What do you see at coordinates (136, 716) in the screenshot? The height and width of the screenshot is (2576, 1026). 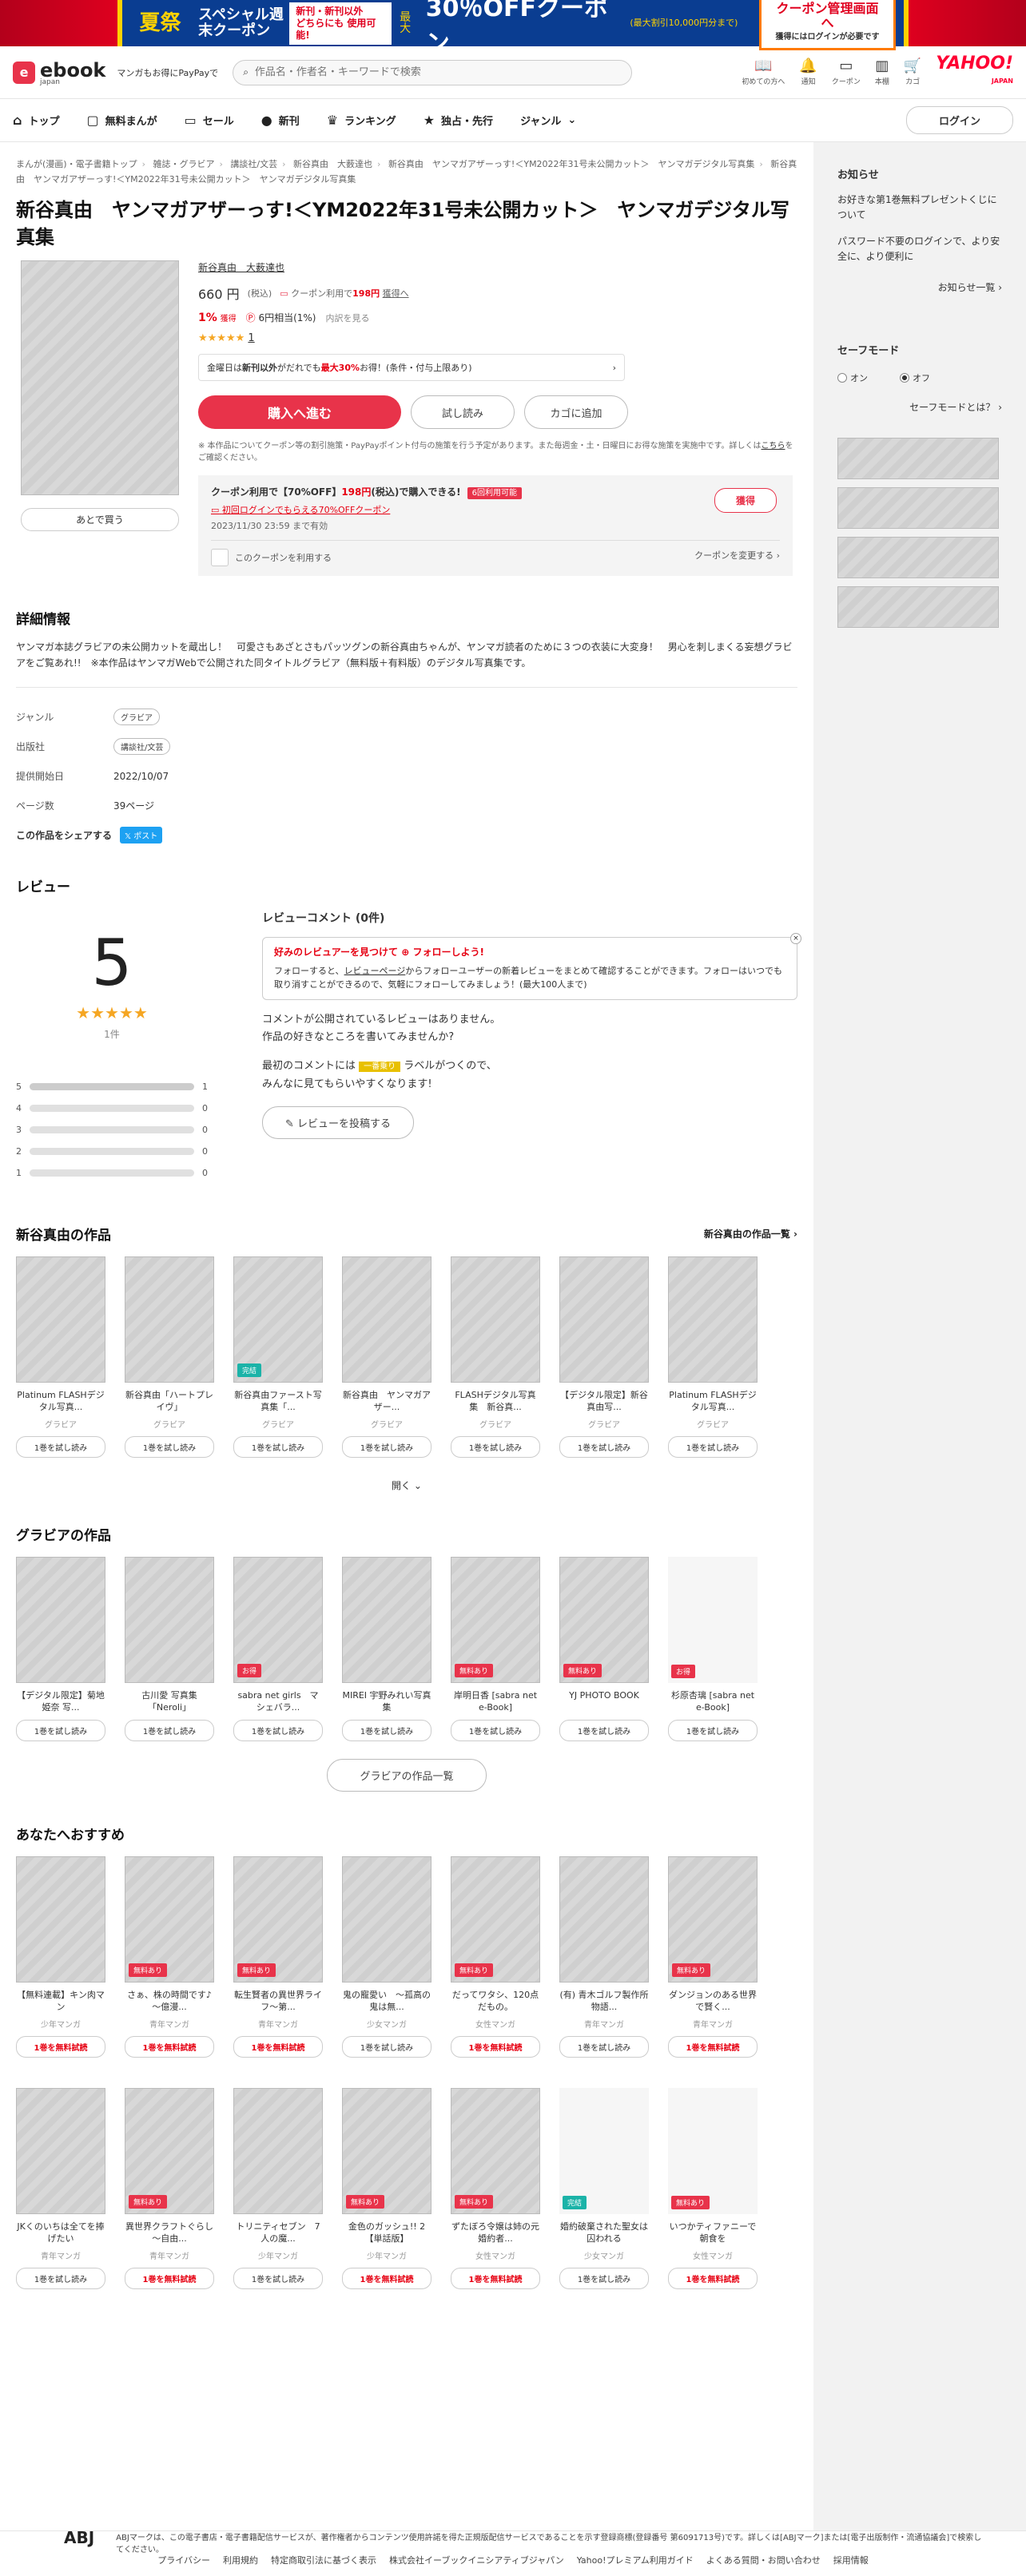 I see `genre-chip: グラビア` at bounding box center [136, 716].